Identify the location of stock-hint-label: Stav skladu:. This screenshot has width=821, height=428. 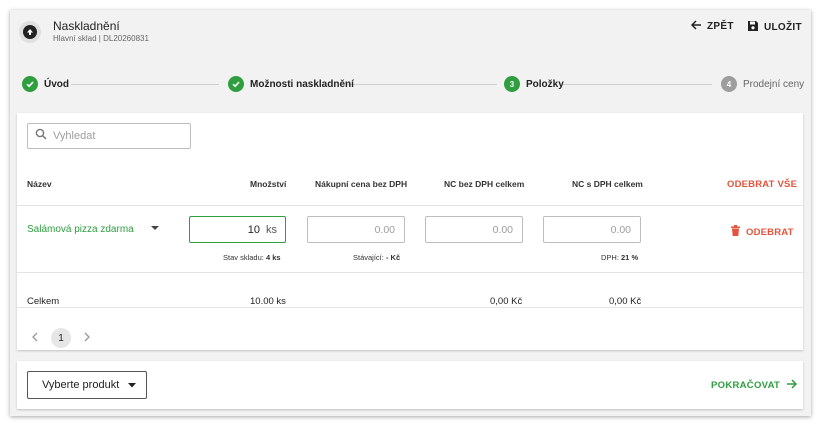
(243, 257).